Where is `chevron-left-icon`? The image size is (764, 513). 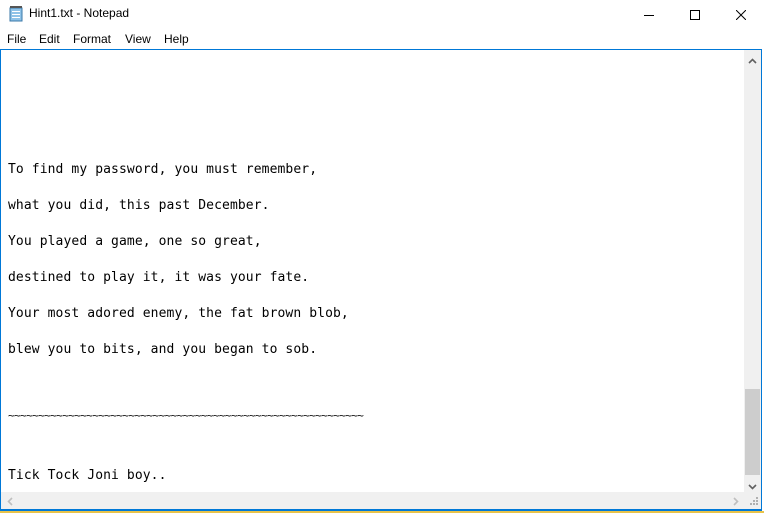
chevron-left-icon is located at coordinates (9, 500).